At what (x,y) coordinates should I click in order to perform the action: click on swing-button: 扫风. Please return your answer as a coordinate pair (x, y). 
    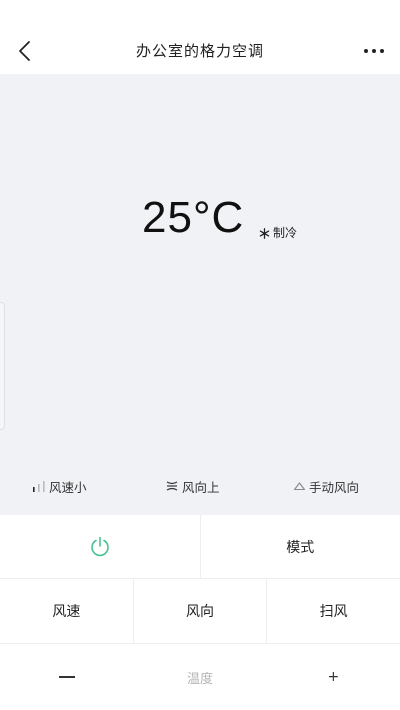
    Looking at the image, I should click on (333, 611).